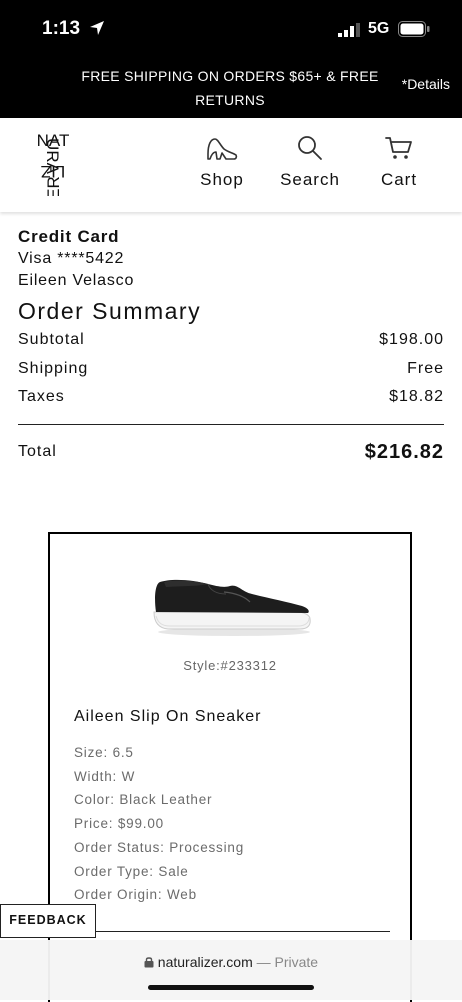  I want to click on subtotal-row: Subtotal $198.00, so click(231, 340).